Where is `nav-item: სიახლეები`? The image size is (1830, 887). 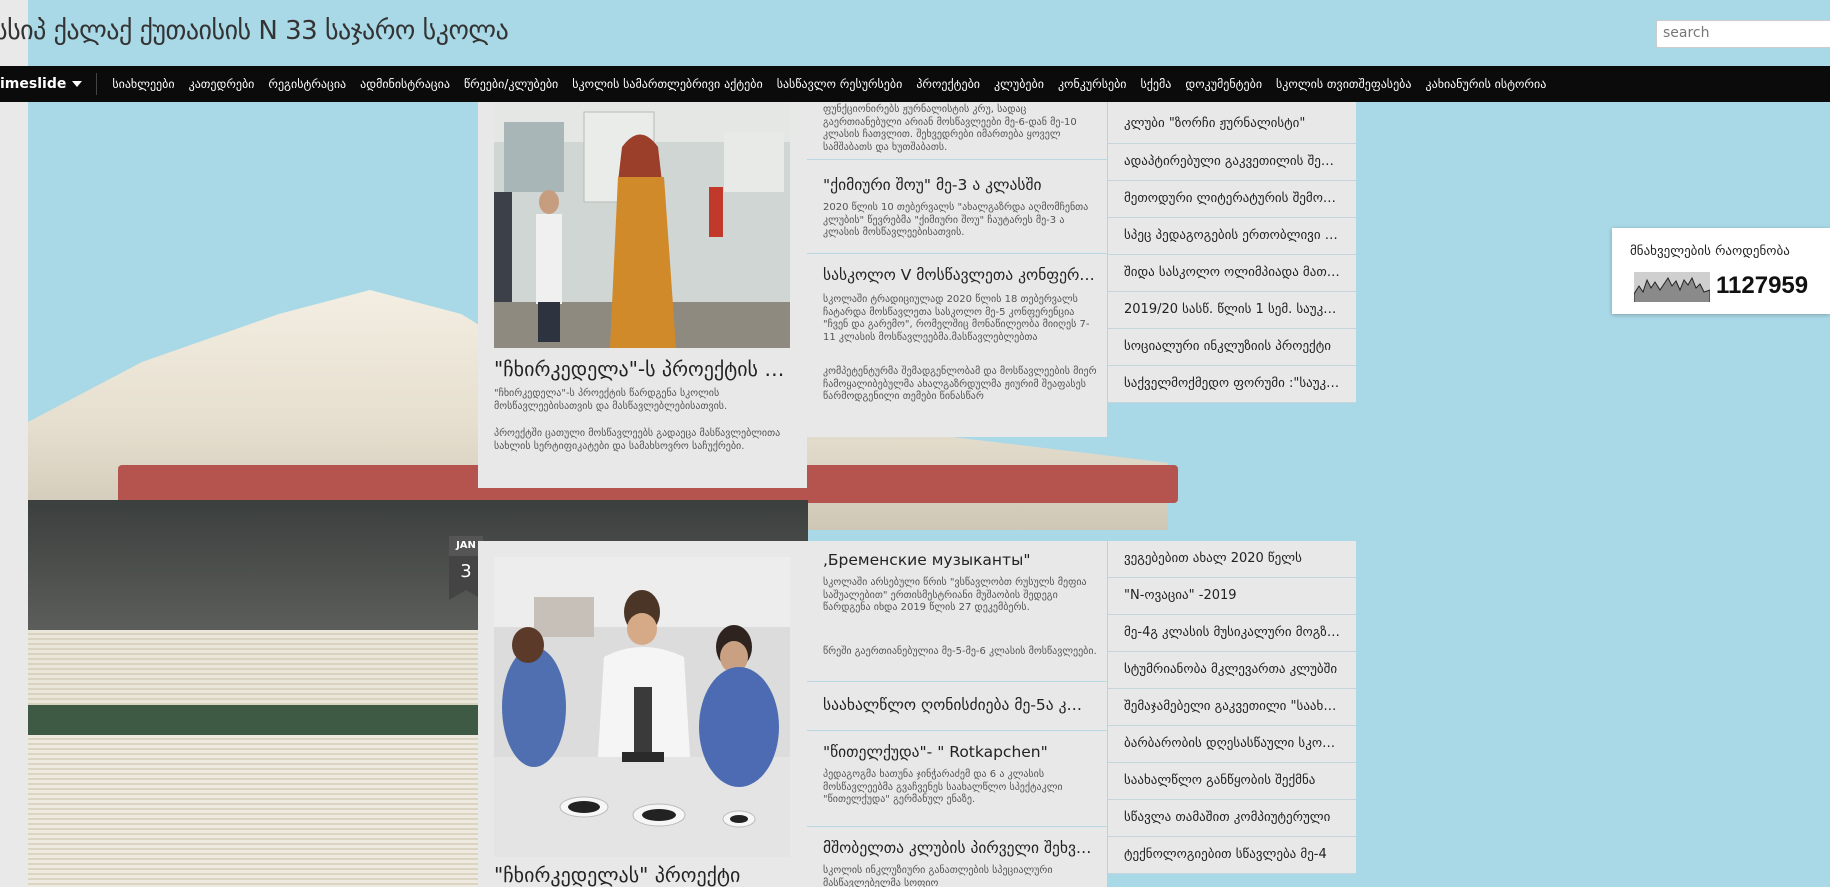
nav-item: სიახლეები is located at coordinates (143, 84).